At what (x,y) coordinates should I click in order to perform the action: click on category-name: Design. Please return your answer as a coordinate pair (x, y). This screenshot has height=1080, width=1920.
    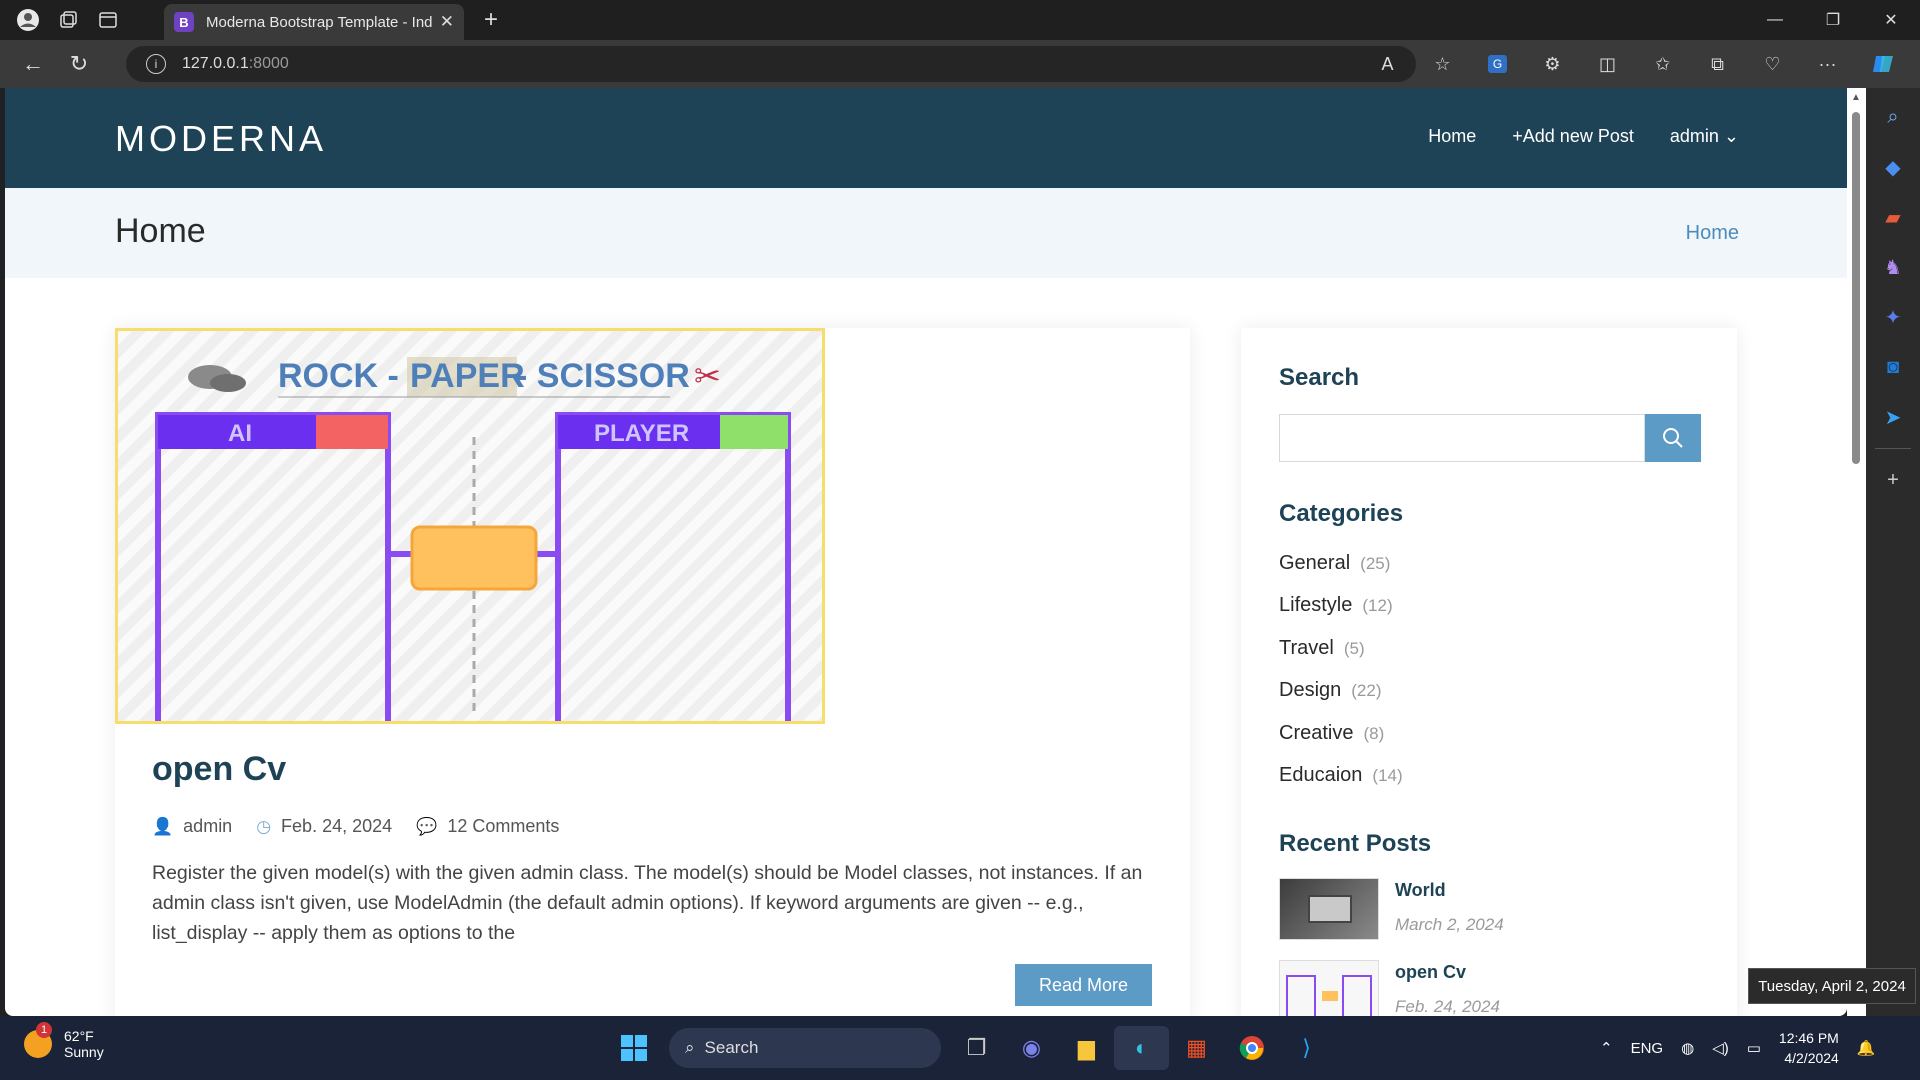
    Looking at the image, I should click on (1310, 690).